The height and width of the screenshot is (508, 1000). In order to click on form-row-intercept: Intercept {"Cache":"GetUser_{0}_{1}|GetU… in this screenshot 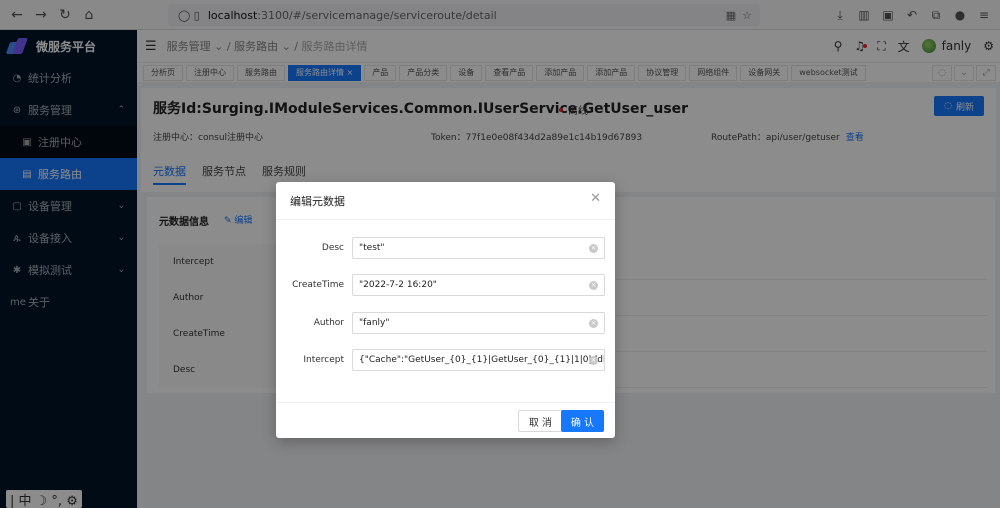, I will do `click(445, 360)`.